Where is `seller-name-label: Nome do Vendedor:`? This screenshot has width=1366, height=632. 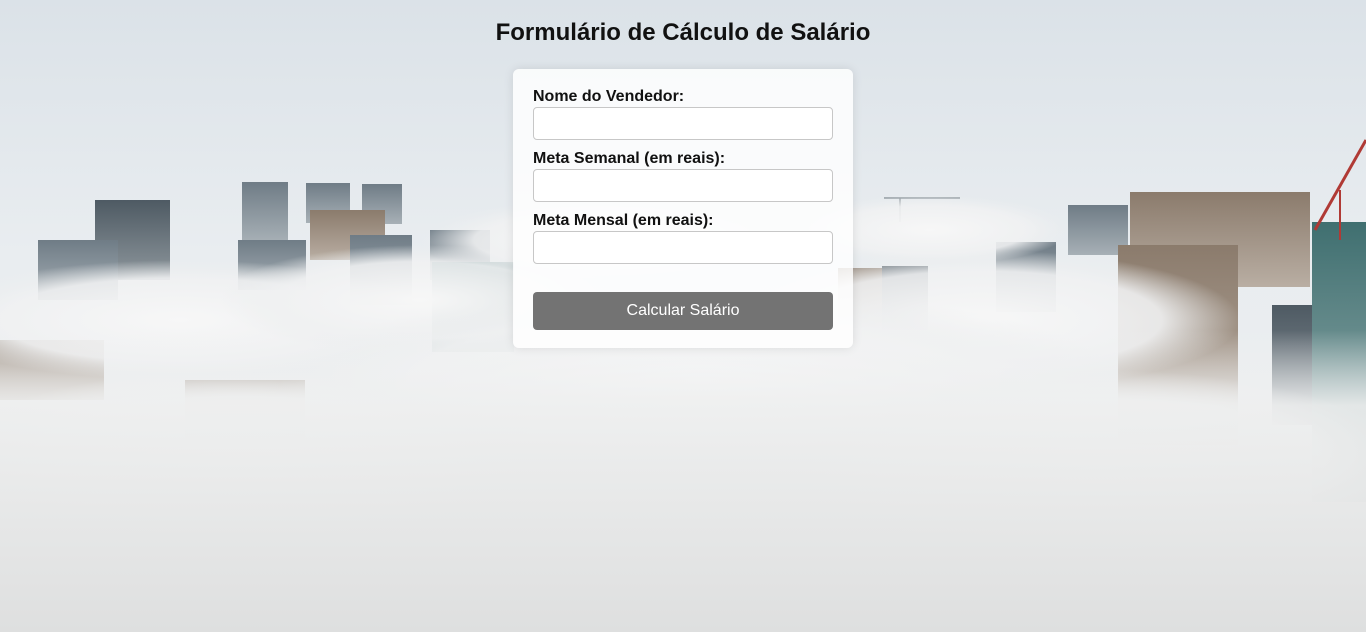 seller-name-label: Nome do Vendedor: is located at coordinates (609, 96).